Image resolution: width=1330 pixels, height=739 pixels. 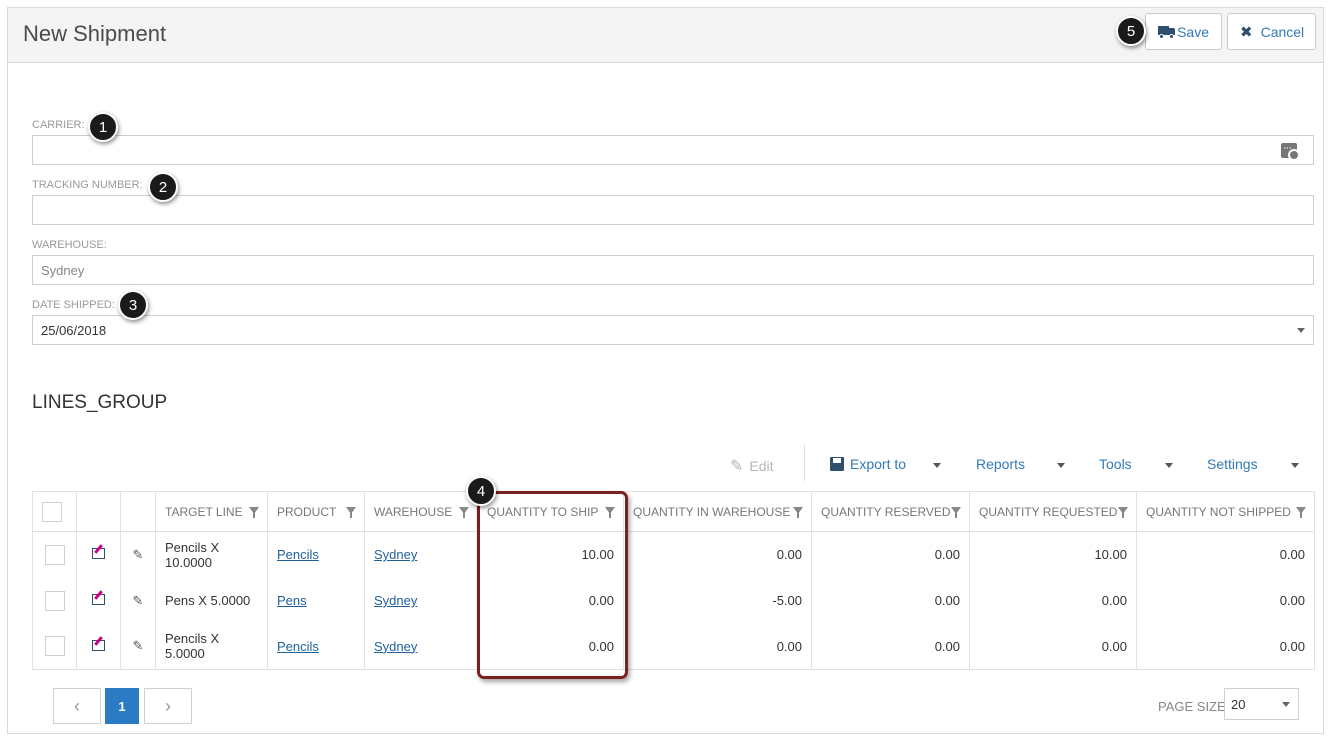 What do you see at coordinates (211, 646) in the screenshot?
I see `cell-target-line: Pencils X 5.0000` at bounding box center [211, 646].